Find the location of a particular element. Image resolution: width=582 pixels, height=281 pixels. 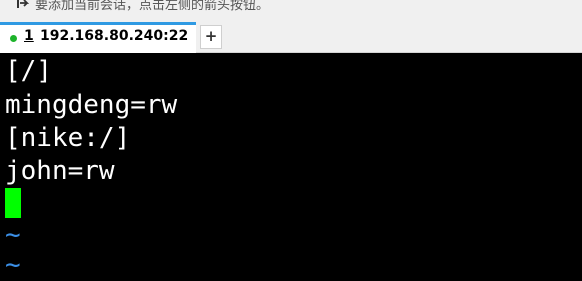

session-tab: 1 192.168.80.240:22 is located at coordinates (98, 37).